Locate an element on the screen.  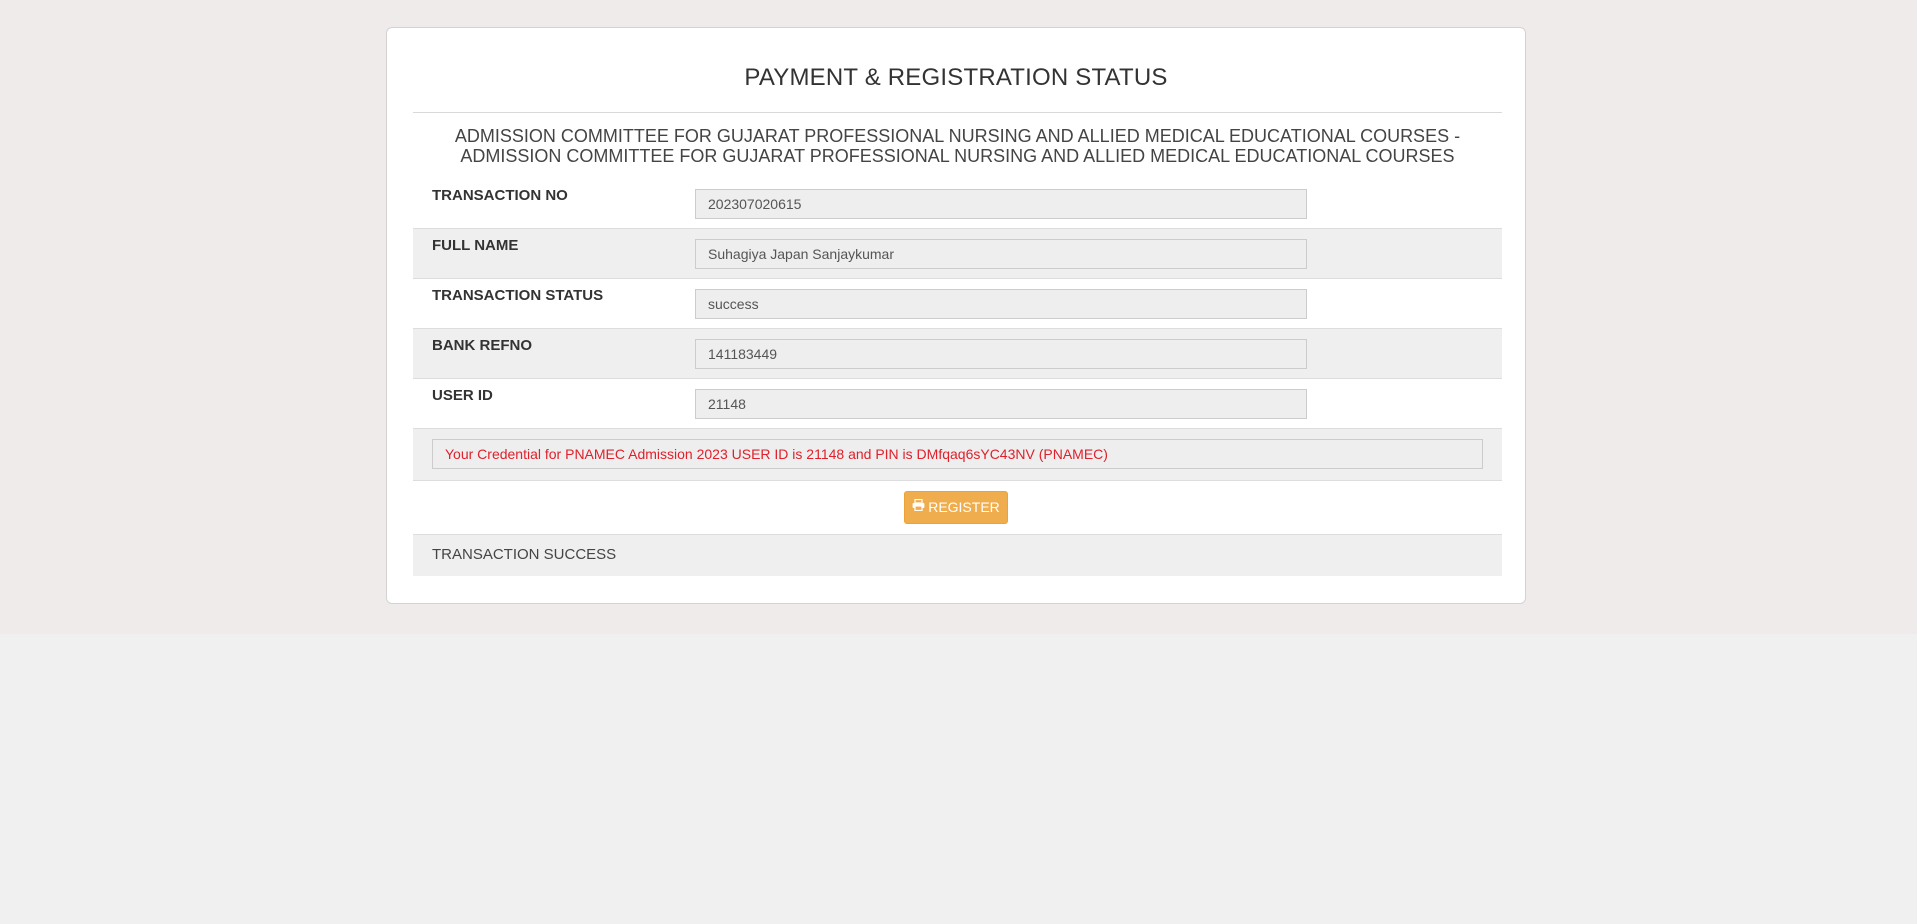
page-title: PAYMENT & REGISTRATION STATUS is located at coordinates (956, 77).